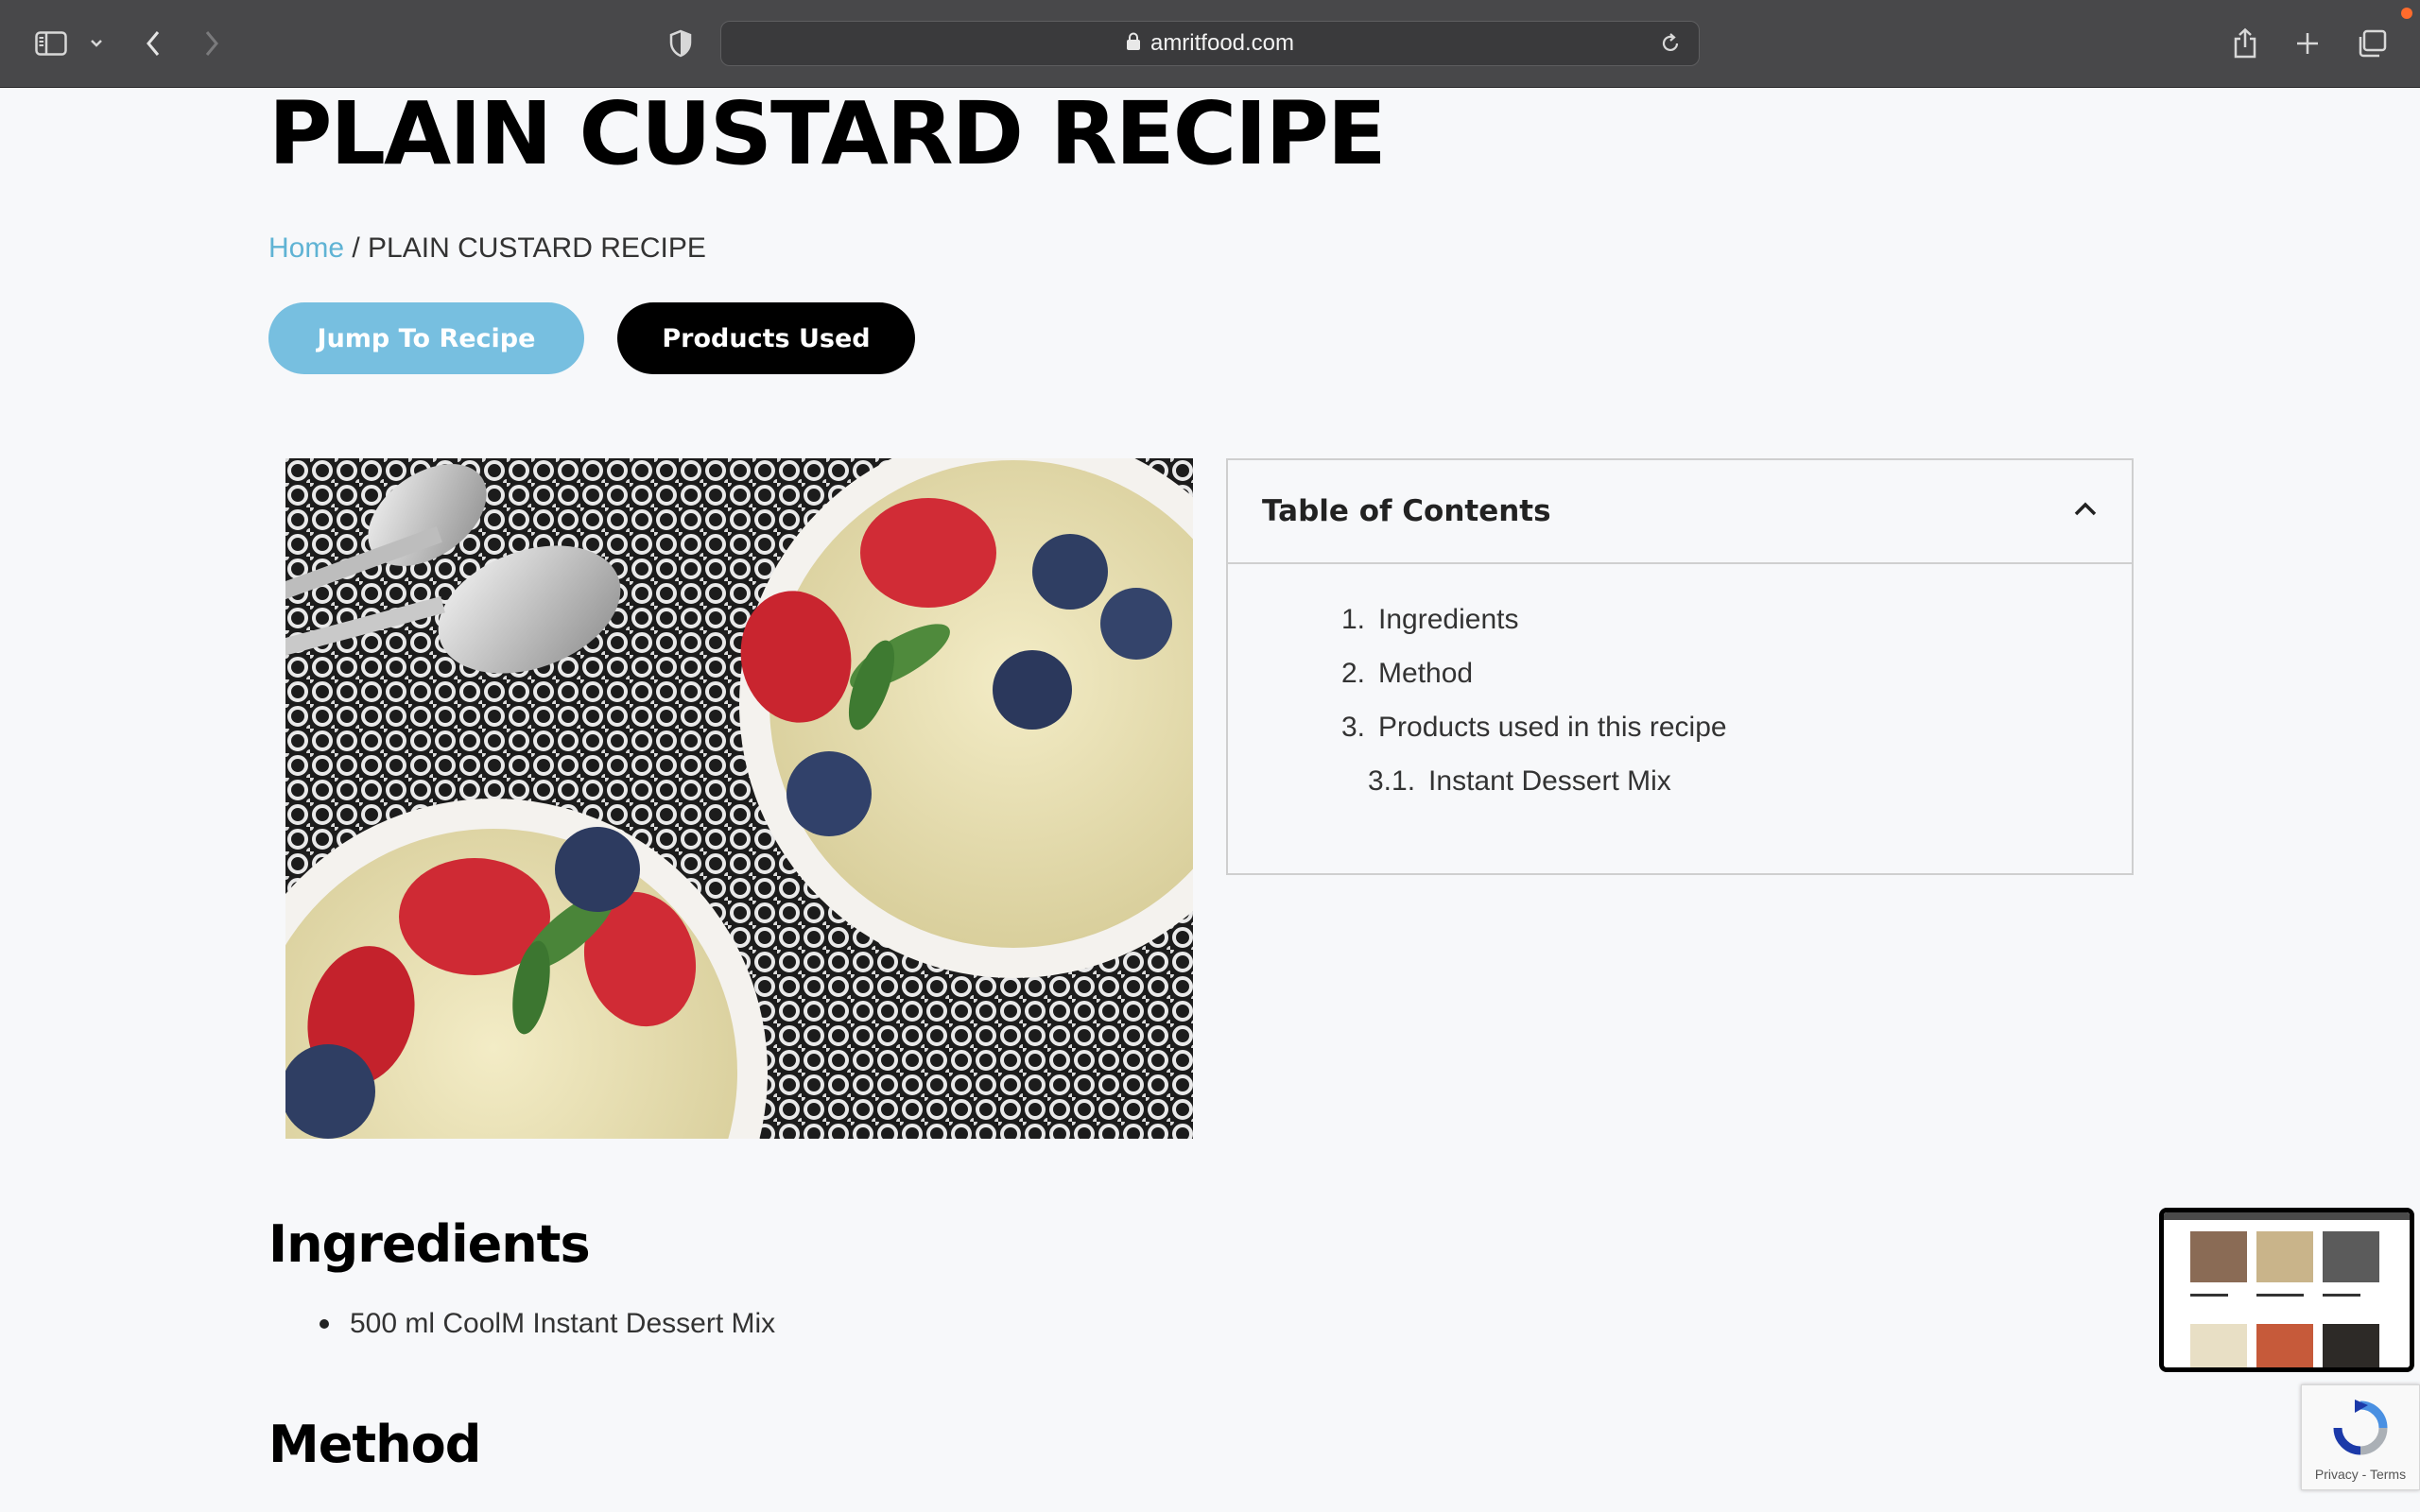 The height and width of the screenshot is (1512, 2420). What do you see at coordinates (2287, 1290) in the screenshot?
I see `screenshot-thumbnail` at bounding box center [2287, 1290].